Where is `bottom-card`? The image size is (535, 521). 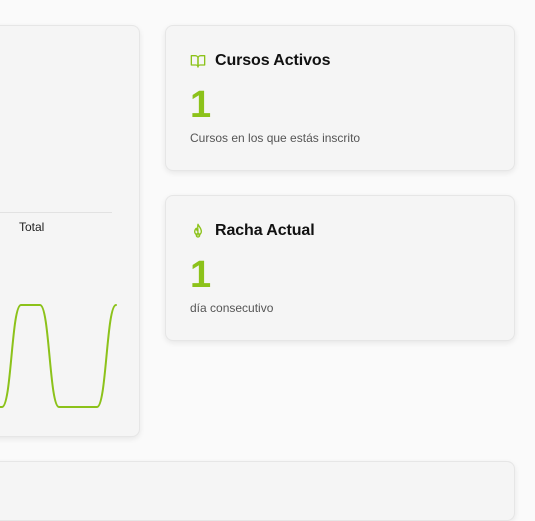
bottom-card is located at coordinates (257, 491).